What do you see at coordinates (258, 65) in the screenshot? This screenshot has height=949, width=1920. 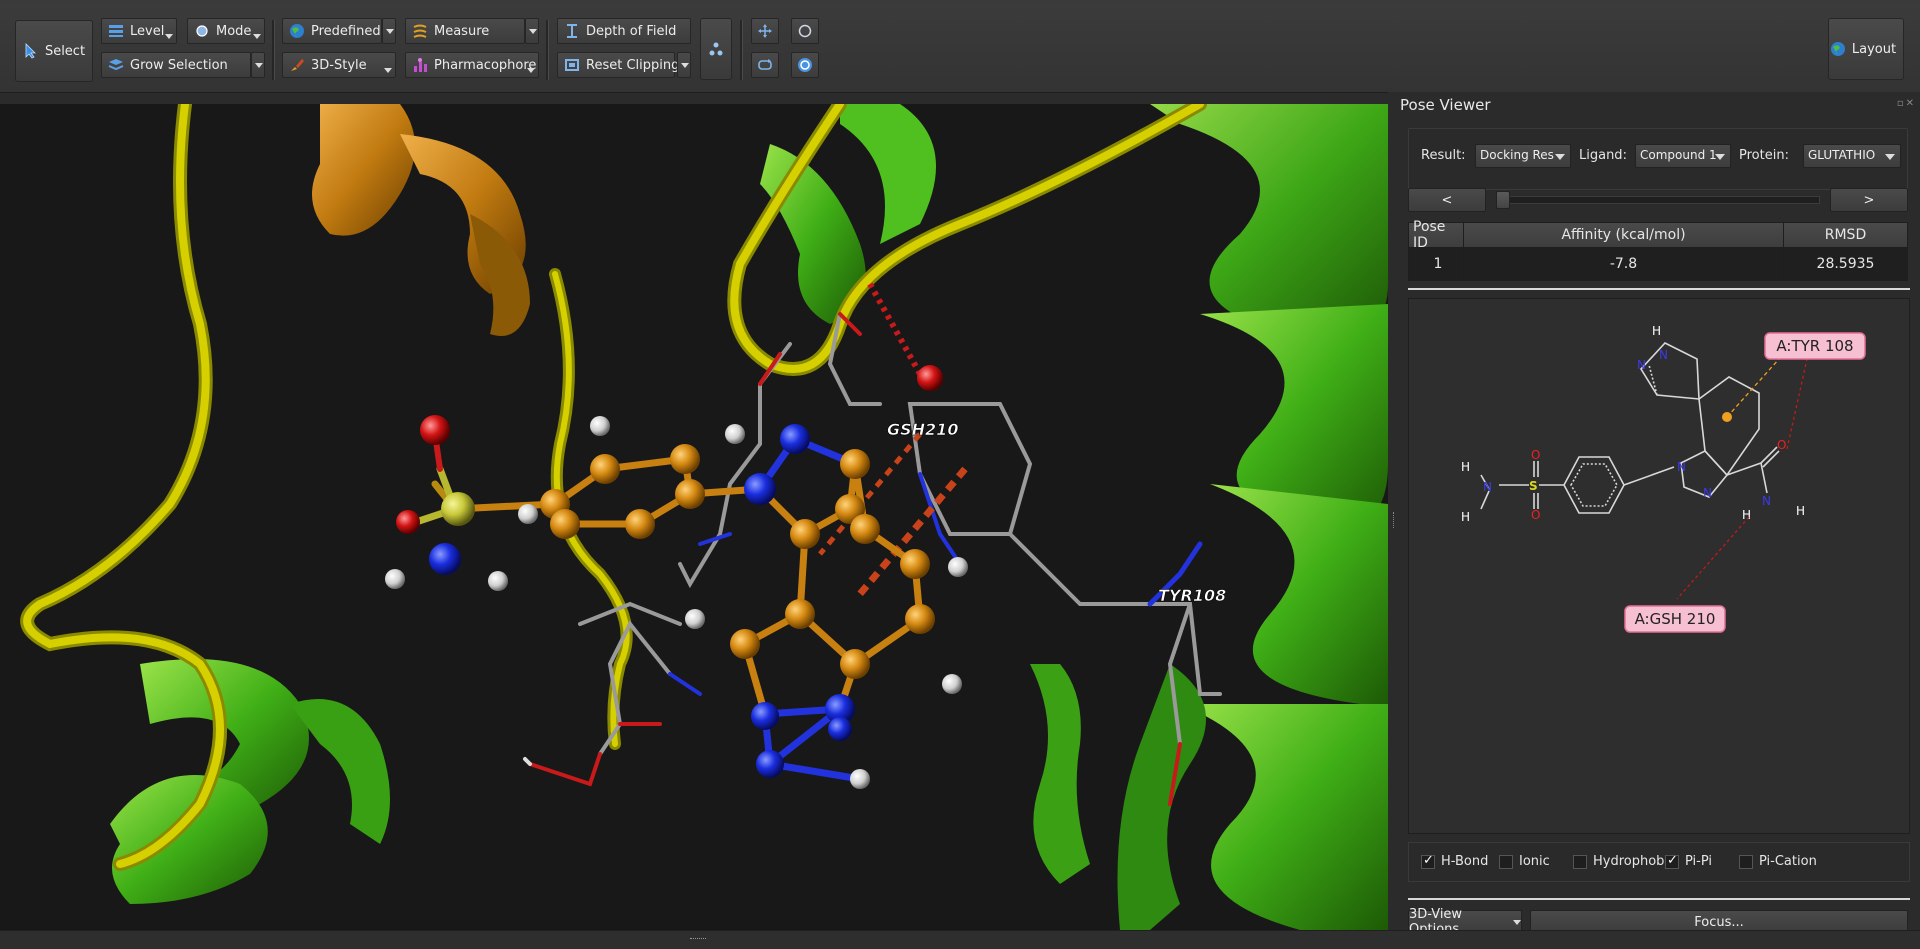 I see `grow-selection-dropdown` at bounding box center [258, 65].